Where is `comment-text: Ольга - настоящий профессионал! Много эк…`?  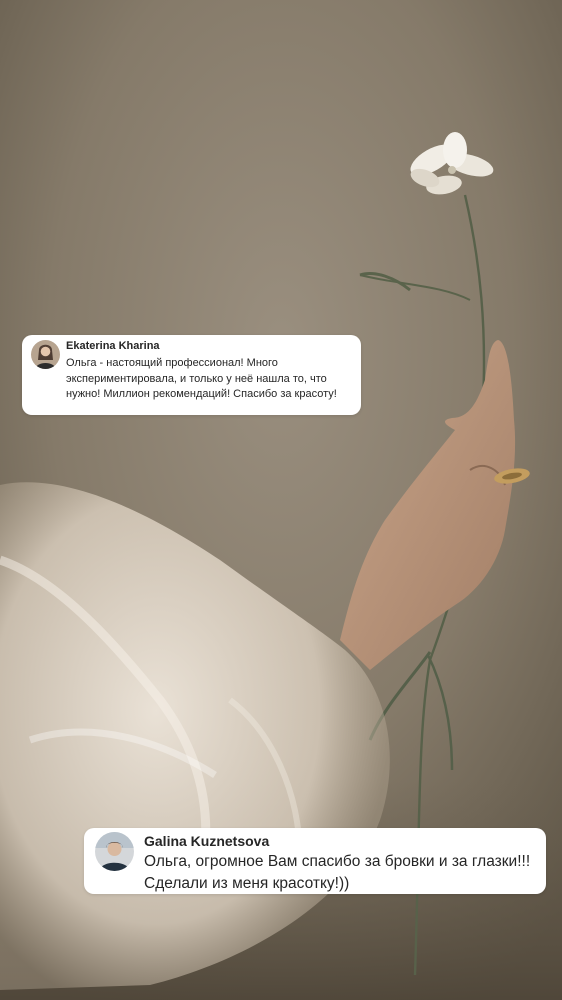
comment-text: Ольга - настоящий профессионал! Много эк… is located at coordinates (201, 378).